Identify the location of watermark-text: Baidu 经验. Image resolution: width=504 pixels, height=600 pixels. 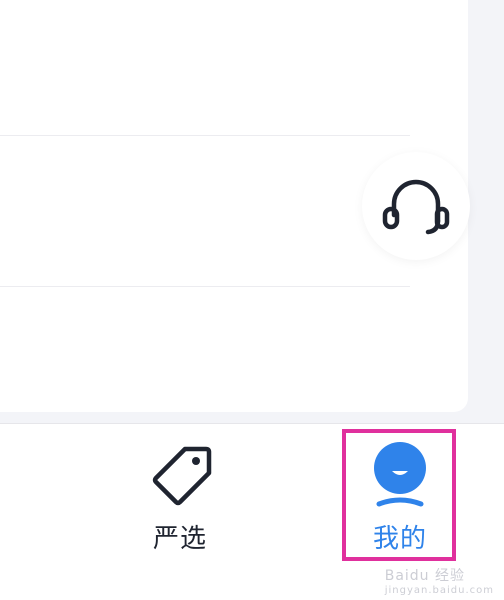
(425, 576).